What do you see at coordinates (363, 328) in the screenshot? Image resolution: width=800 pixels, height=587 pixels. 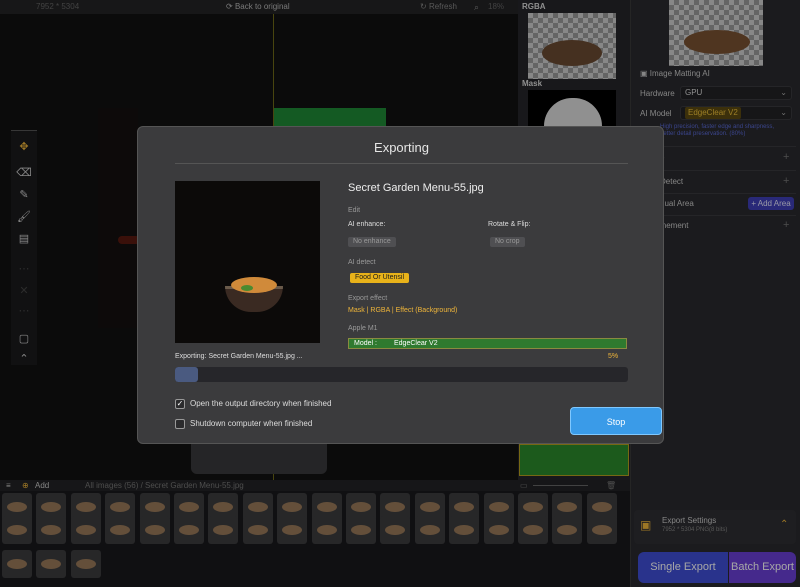 I see `device-label: Apple M1` at bounding box center [363, 328].